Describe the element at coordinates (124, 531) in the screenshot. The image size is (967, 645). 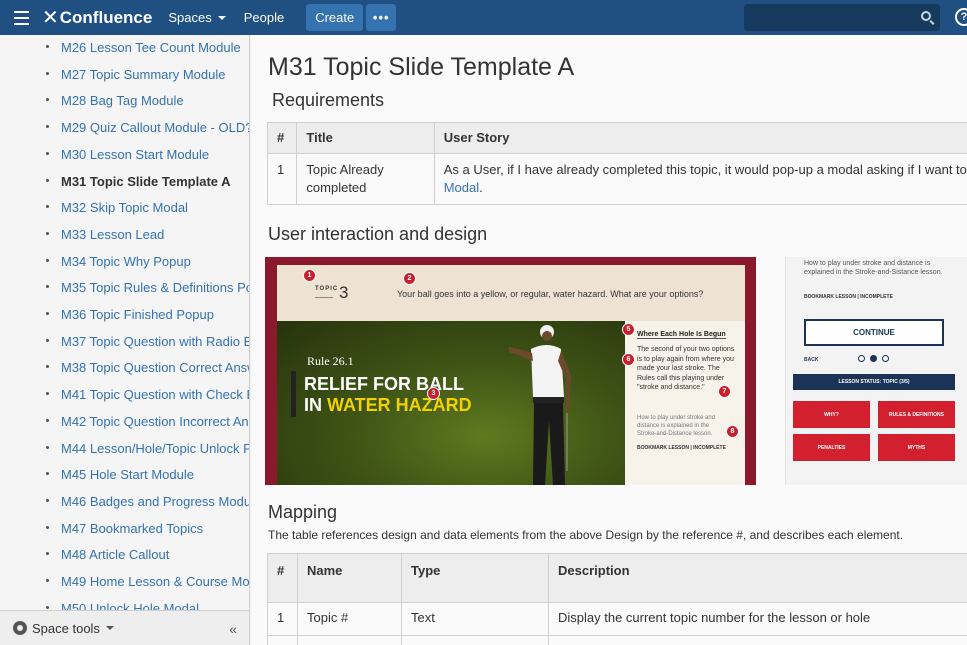
I see `sidebar-item: M47 Bookmarked Topics` at that location.